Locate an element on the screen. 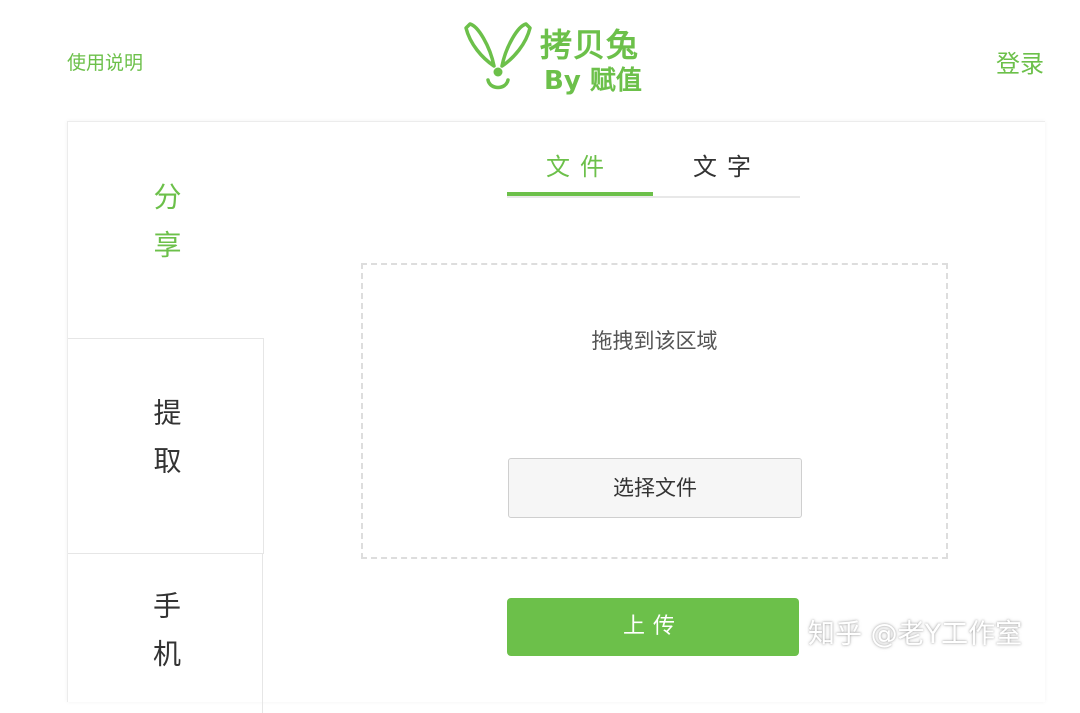  tab-bar: 文件 文字 is located at coordinates (653, 173).